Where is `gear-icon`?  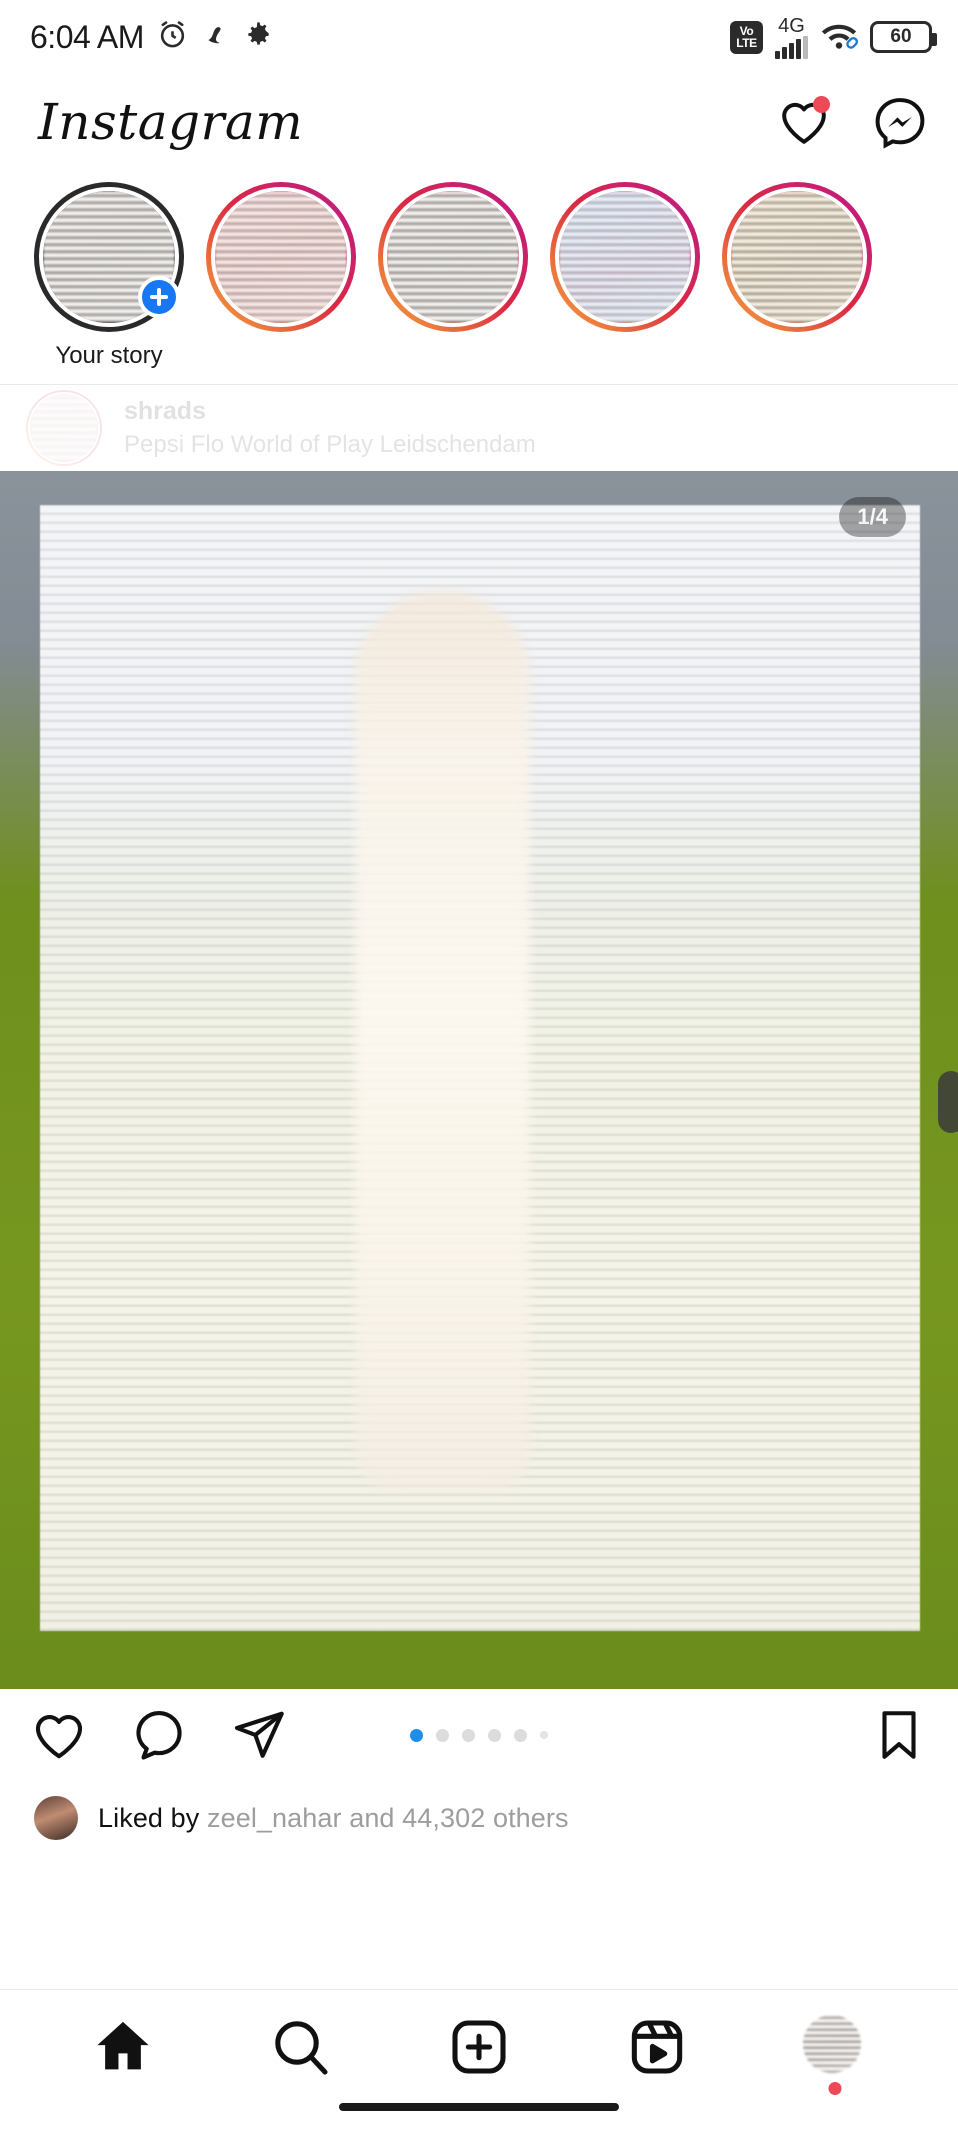 gear-icon is located at coordinates (258, 37).